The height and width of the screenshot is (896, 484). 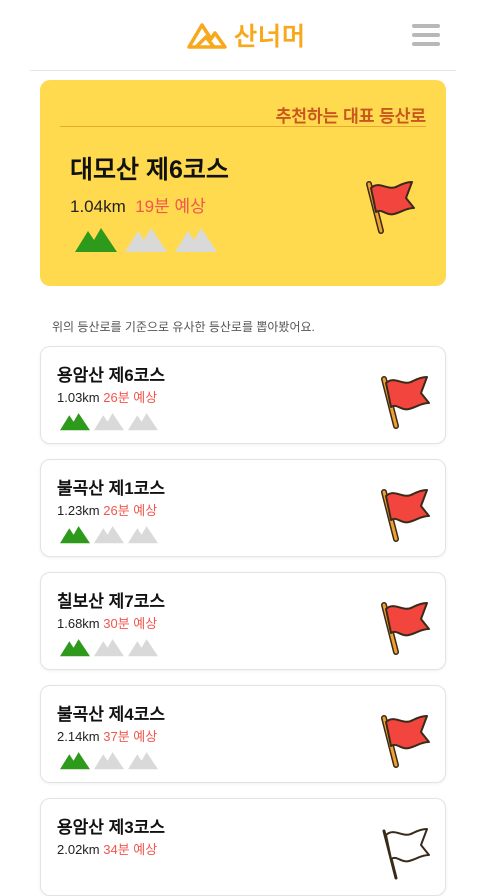 I want to click on course-distance: 2.14km, so click(x=78, y=736).